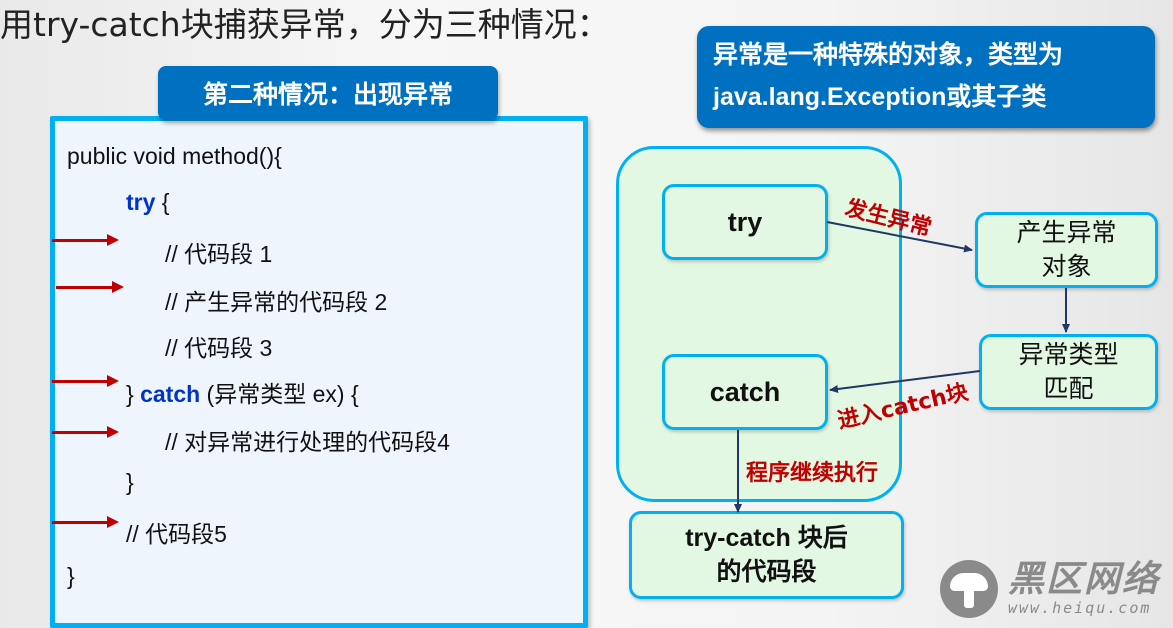  What do you see at coordinates (745, 392) in the screenshot?
I see `catch-node: catch` at bounding box center [745, 392].